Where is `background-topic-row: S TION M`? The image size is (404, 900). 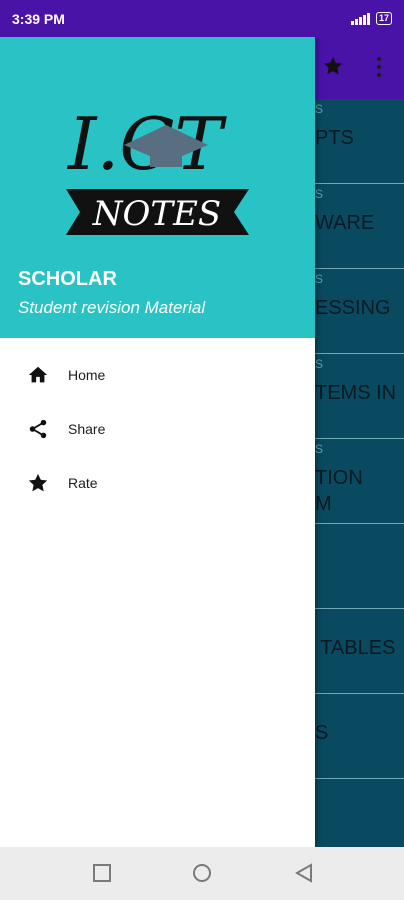 background-topic-row: S TION M is located at coordinates (359, 481).